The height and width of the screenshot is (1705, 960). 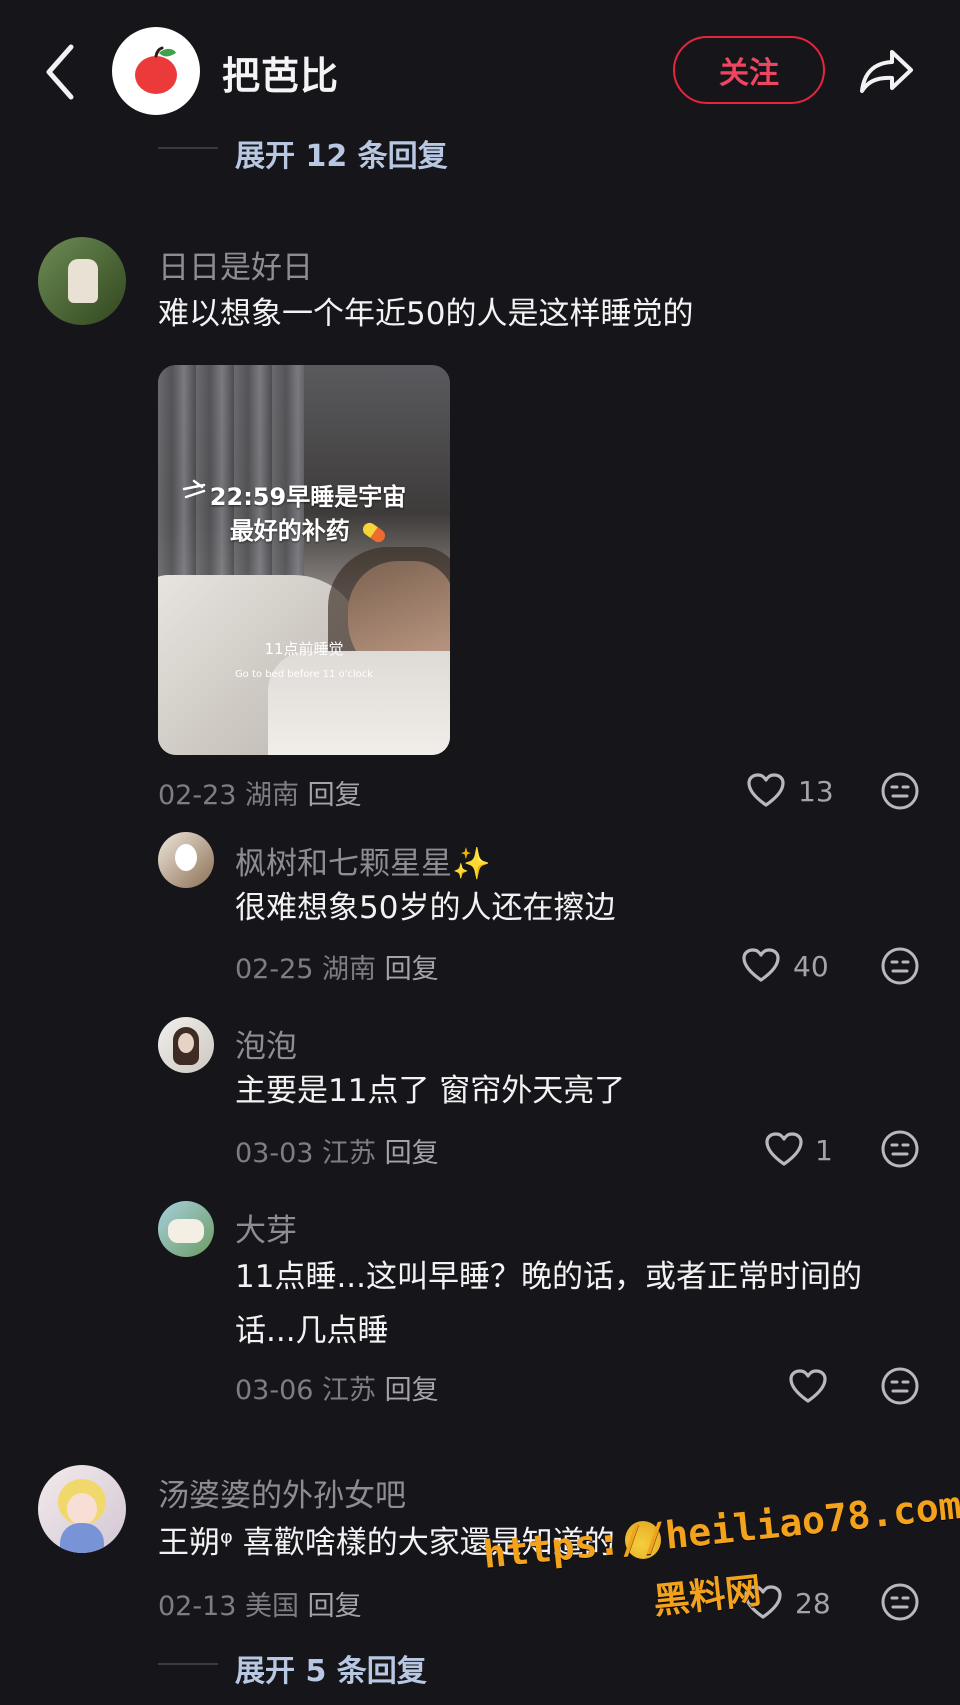 I want to click on comment-text-line1: 11点睡...这叫早睡？晚的话，或者正常时间的, so click(x=549, y=1277).